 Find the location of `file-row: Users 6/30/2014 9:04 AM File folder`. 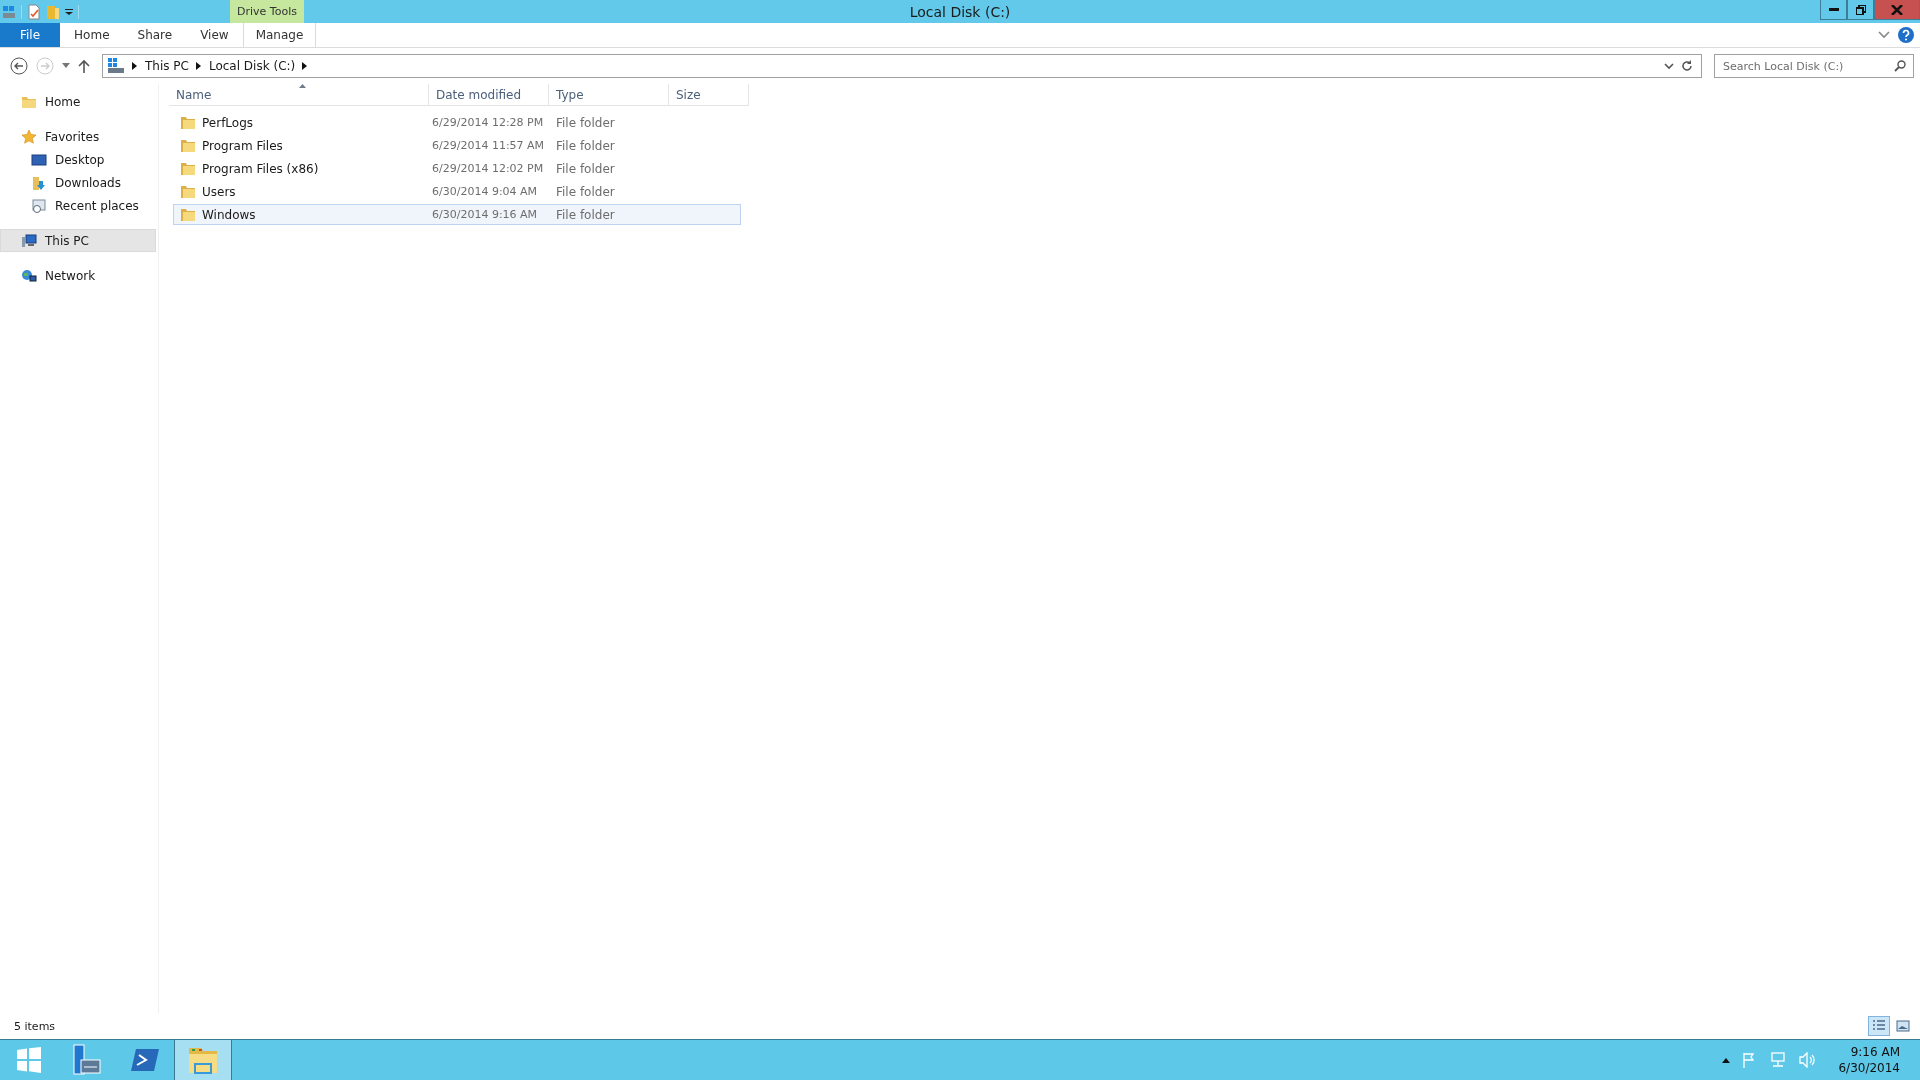

file-row: Users 6/30/2014 9:04 AM File folder is located at coordinates (457, 191).